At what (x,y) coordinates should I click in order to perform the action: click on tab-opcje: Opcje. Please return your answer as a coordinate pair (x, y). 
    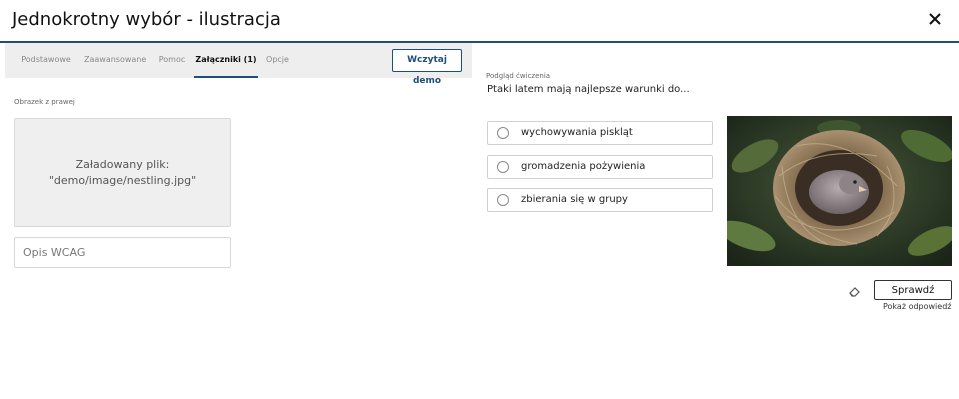
    Looking at the image, I should click on (277, 60).